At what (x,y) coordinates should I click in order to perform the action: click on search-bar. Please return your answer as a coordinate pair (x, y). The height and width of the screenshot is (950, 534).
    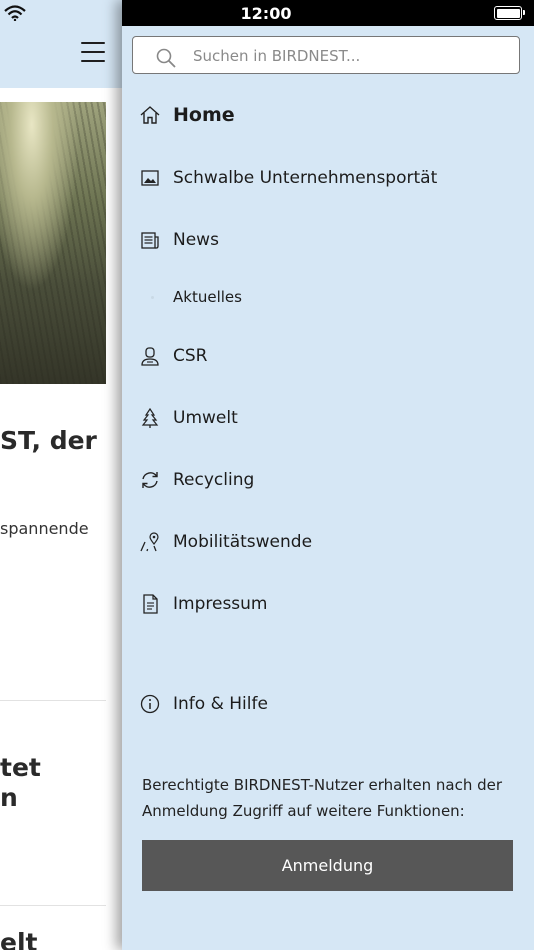
    Looking at the image, I should click on (326, 55).